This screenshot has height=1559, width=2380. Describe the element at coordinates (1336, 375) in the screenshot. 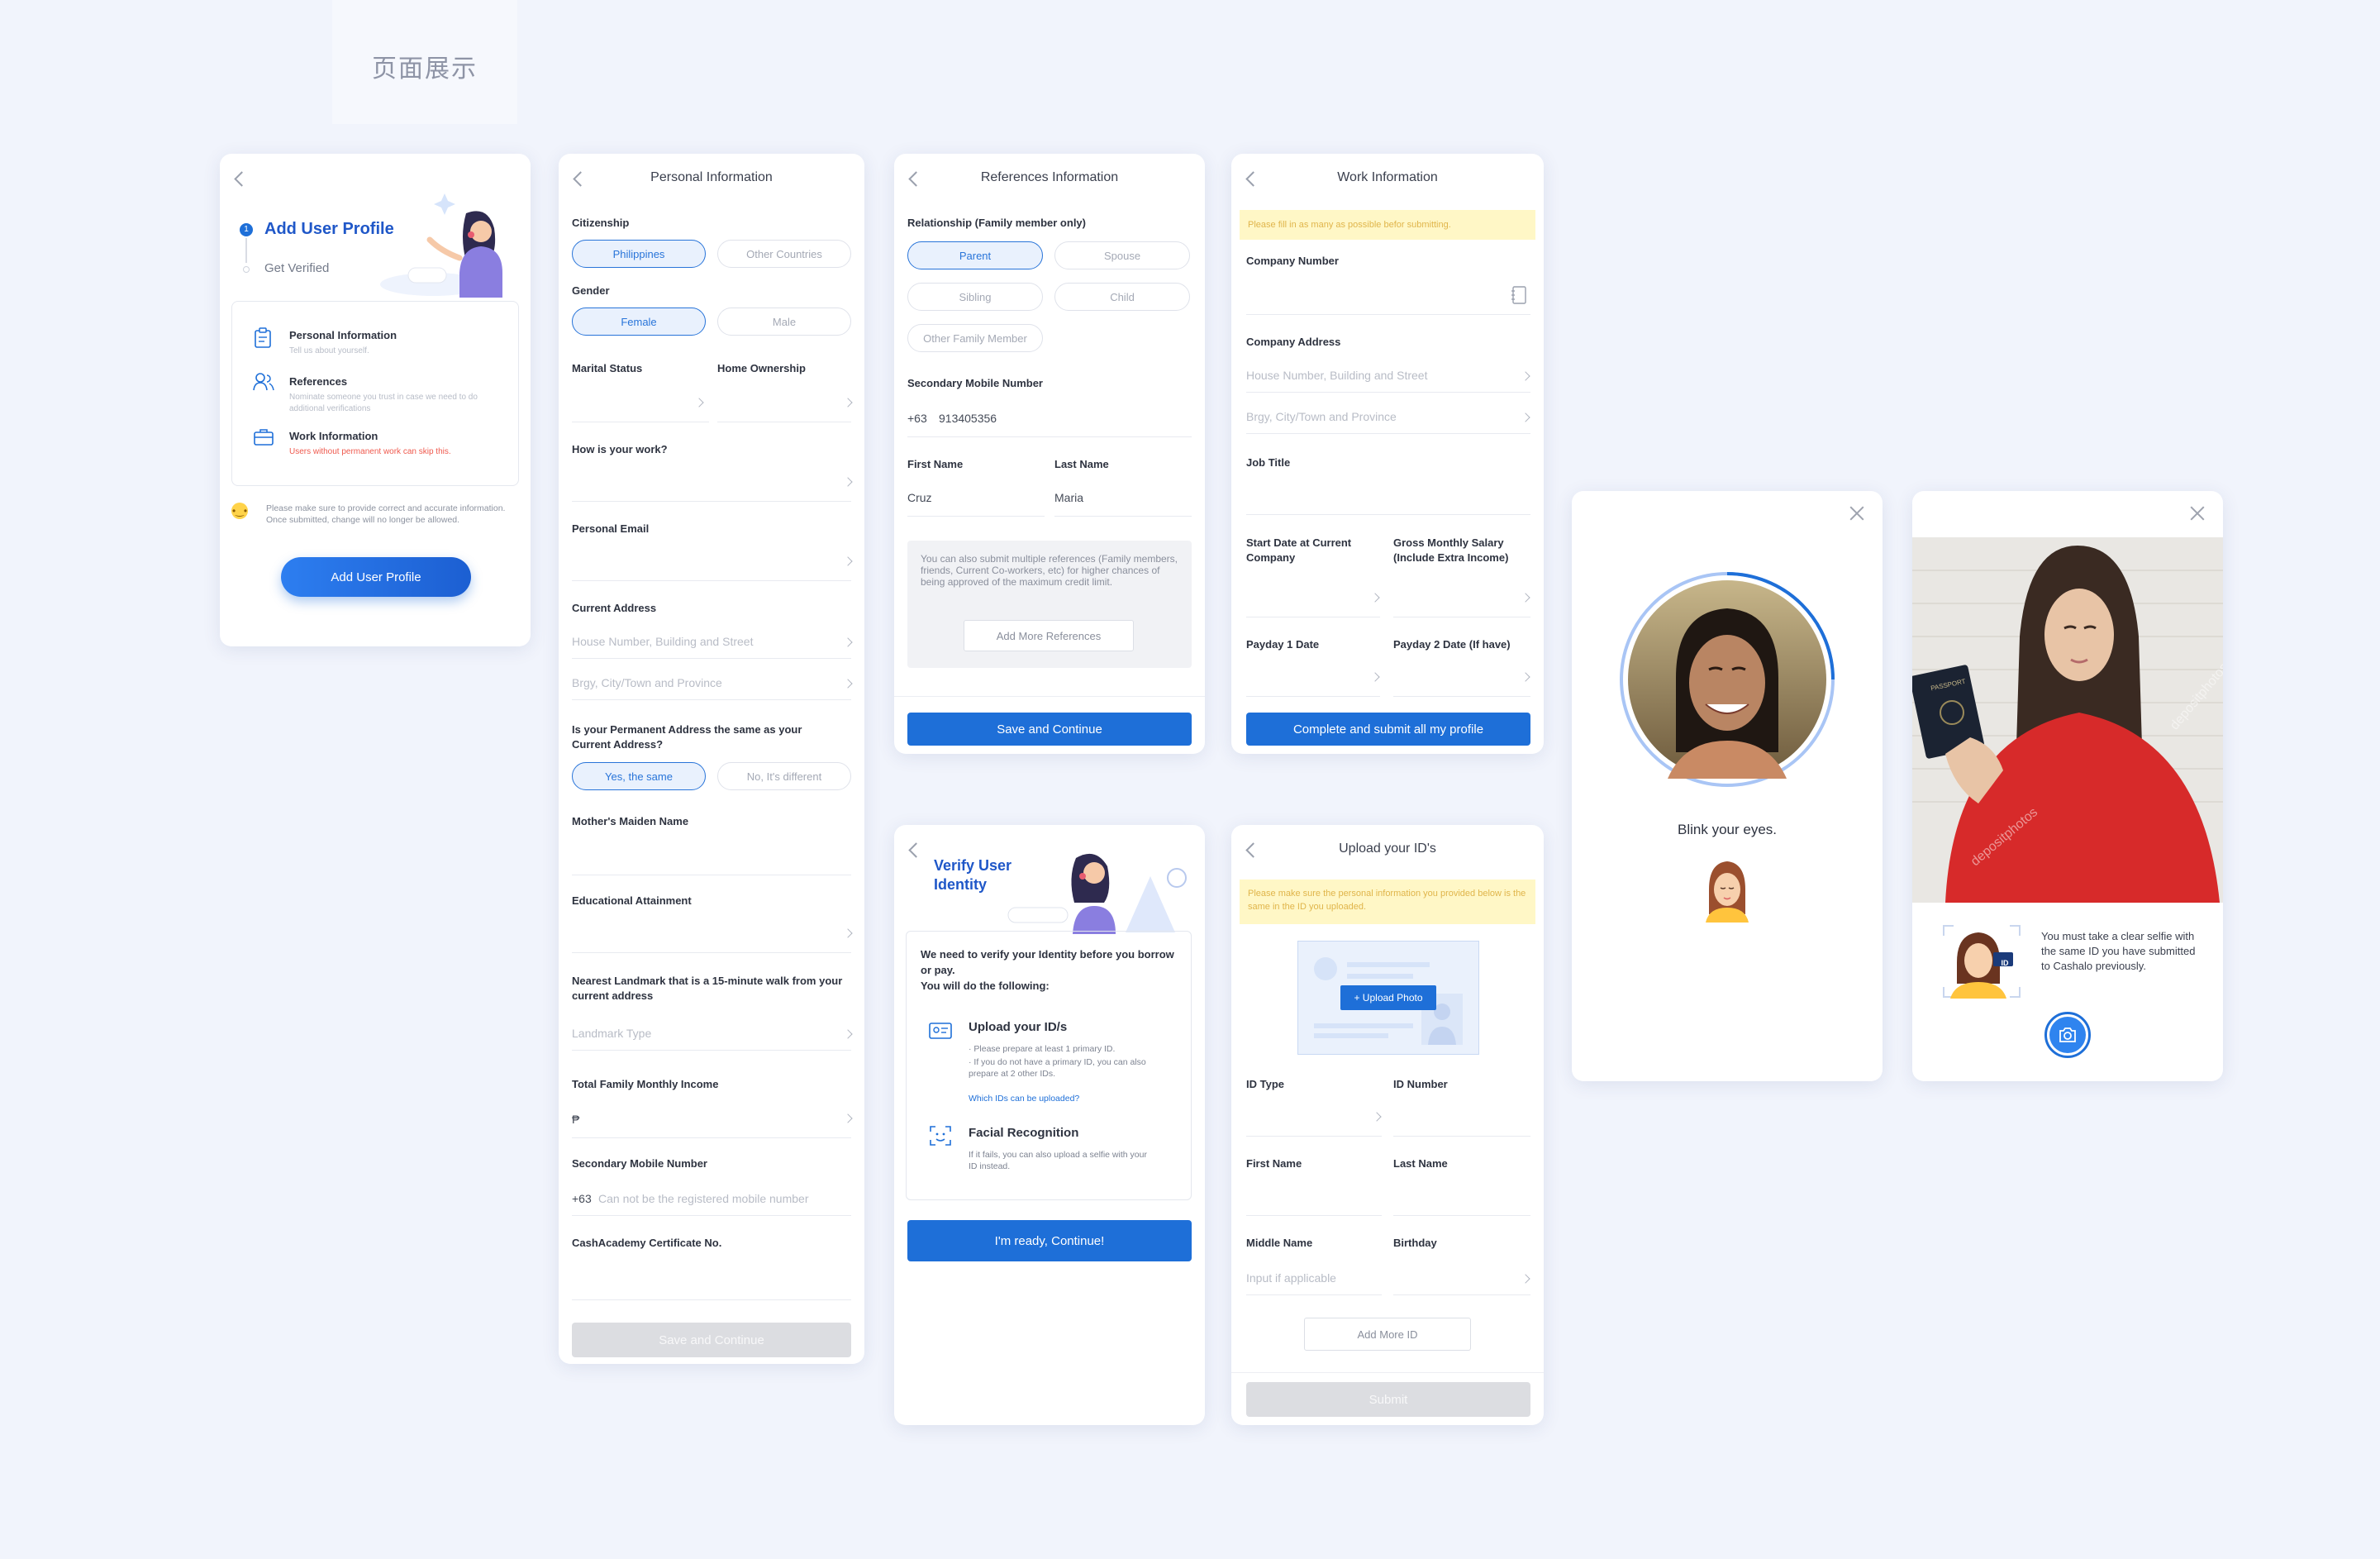

I see `company-address-line1-field: House Number, Building and Street` at that location.